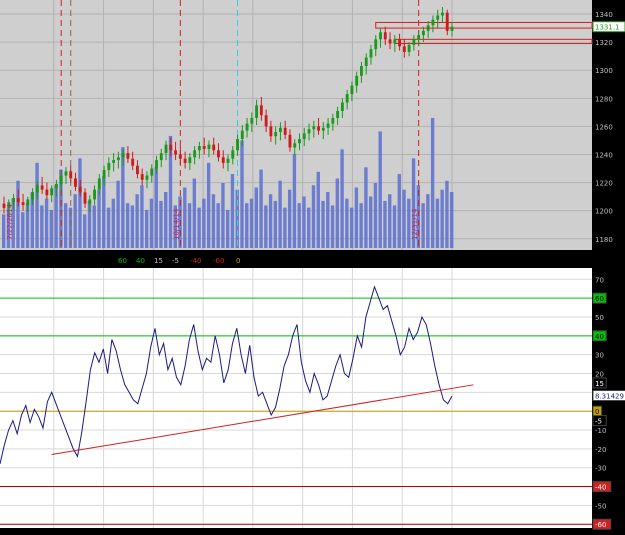  Describe the element at coordinates (604, 155) in the screenshot. I see `price-tick-label: 1240` at that location.